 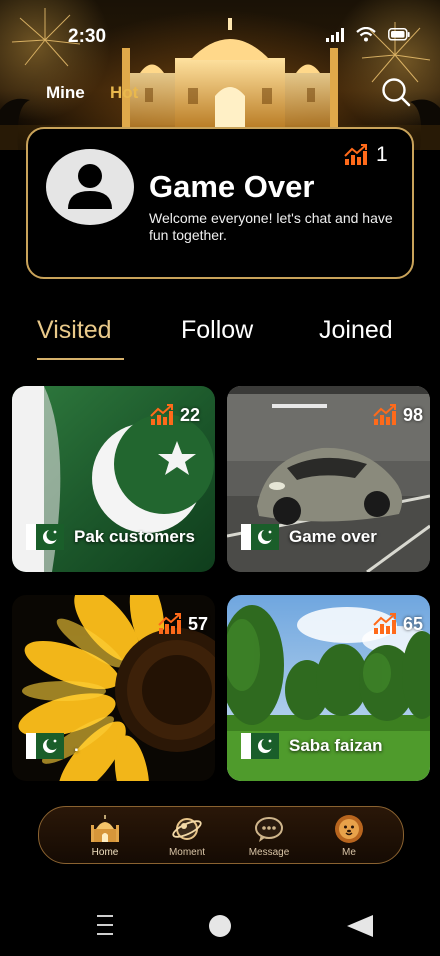 What do you see at coordinates (399, 34) in the screenshot?
I see `battery-icon` at bounding box center [399, 34].